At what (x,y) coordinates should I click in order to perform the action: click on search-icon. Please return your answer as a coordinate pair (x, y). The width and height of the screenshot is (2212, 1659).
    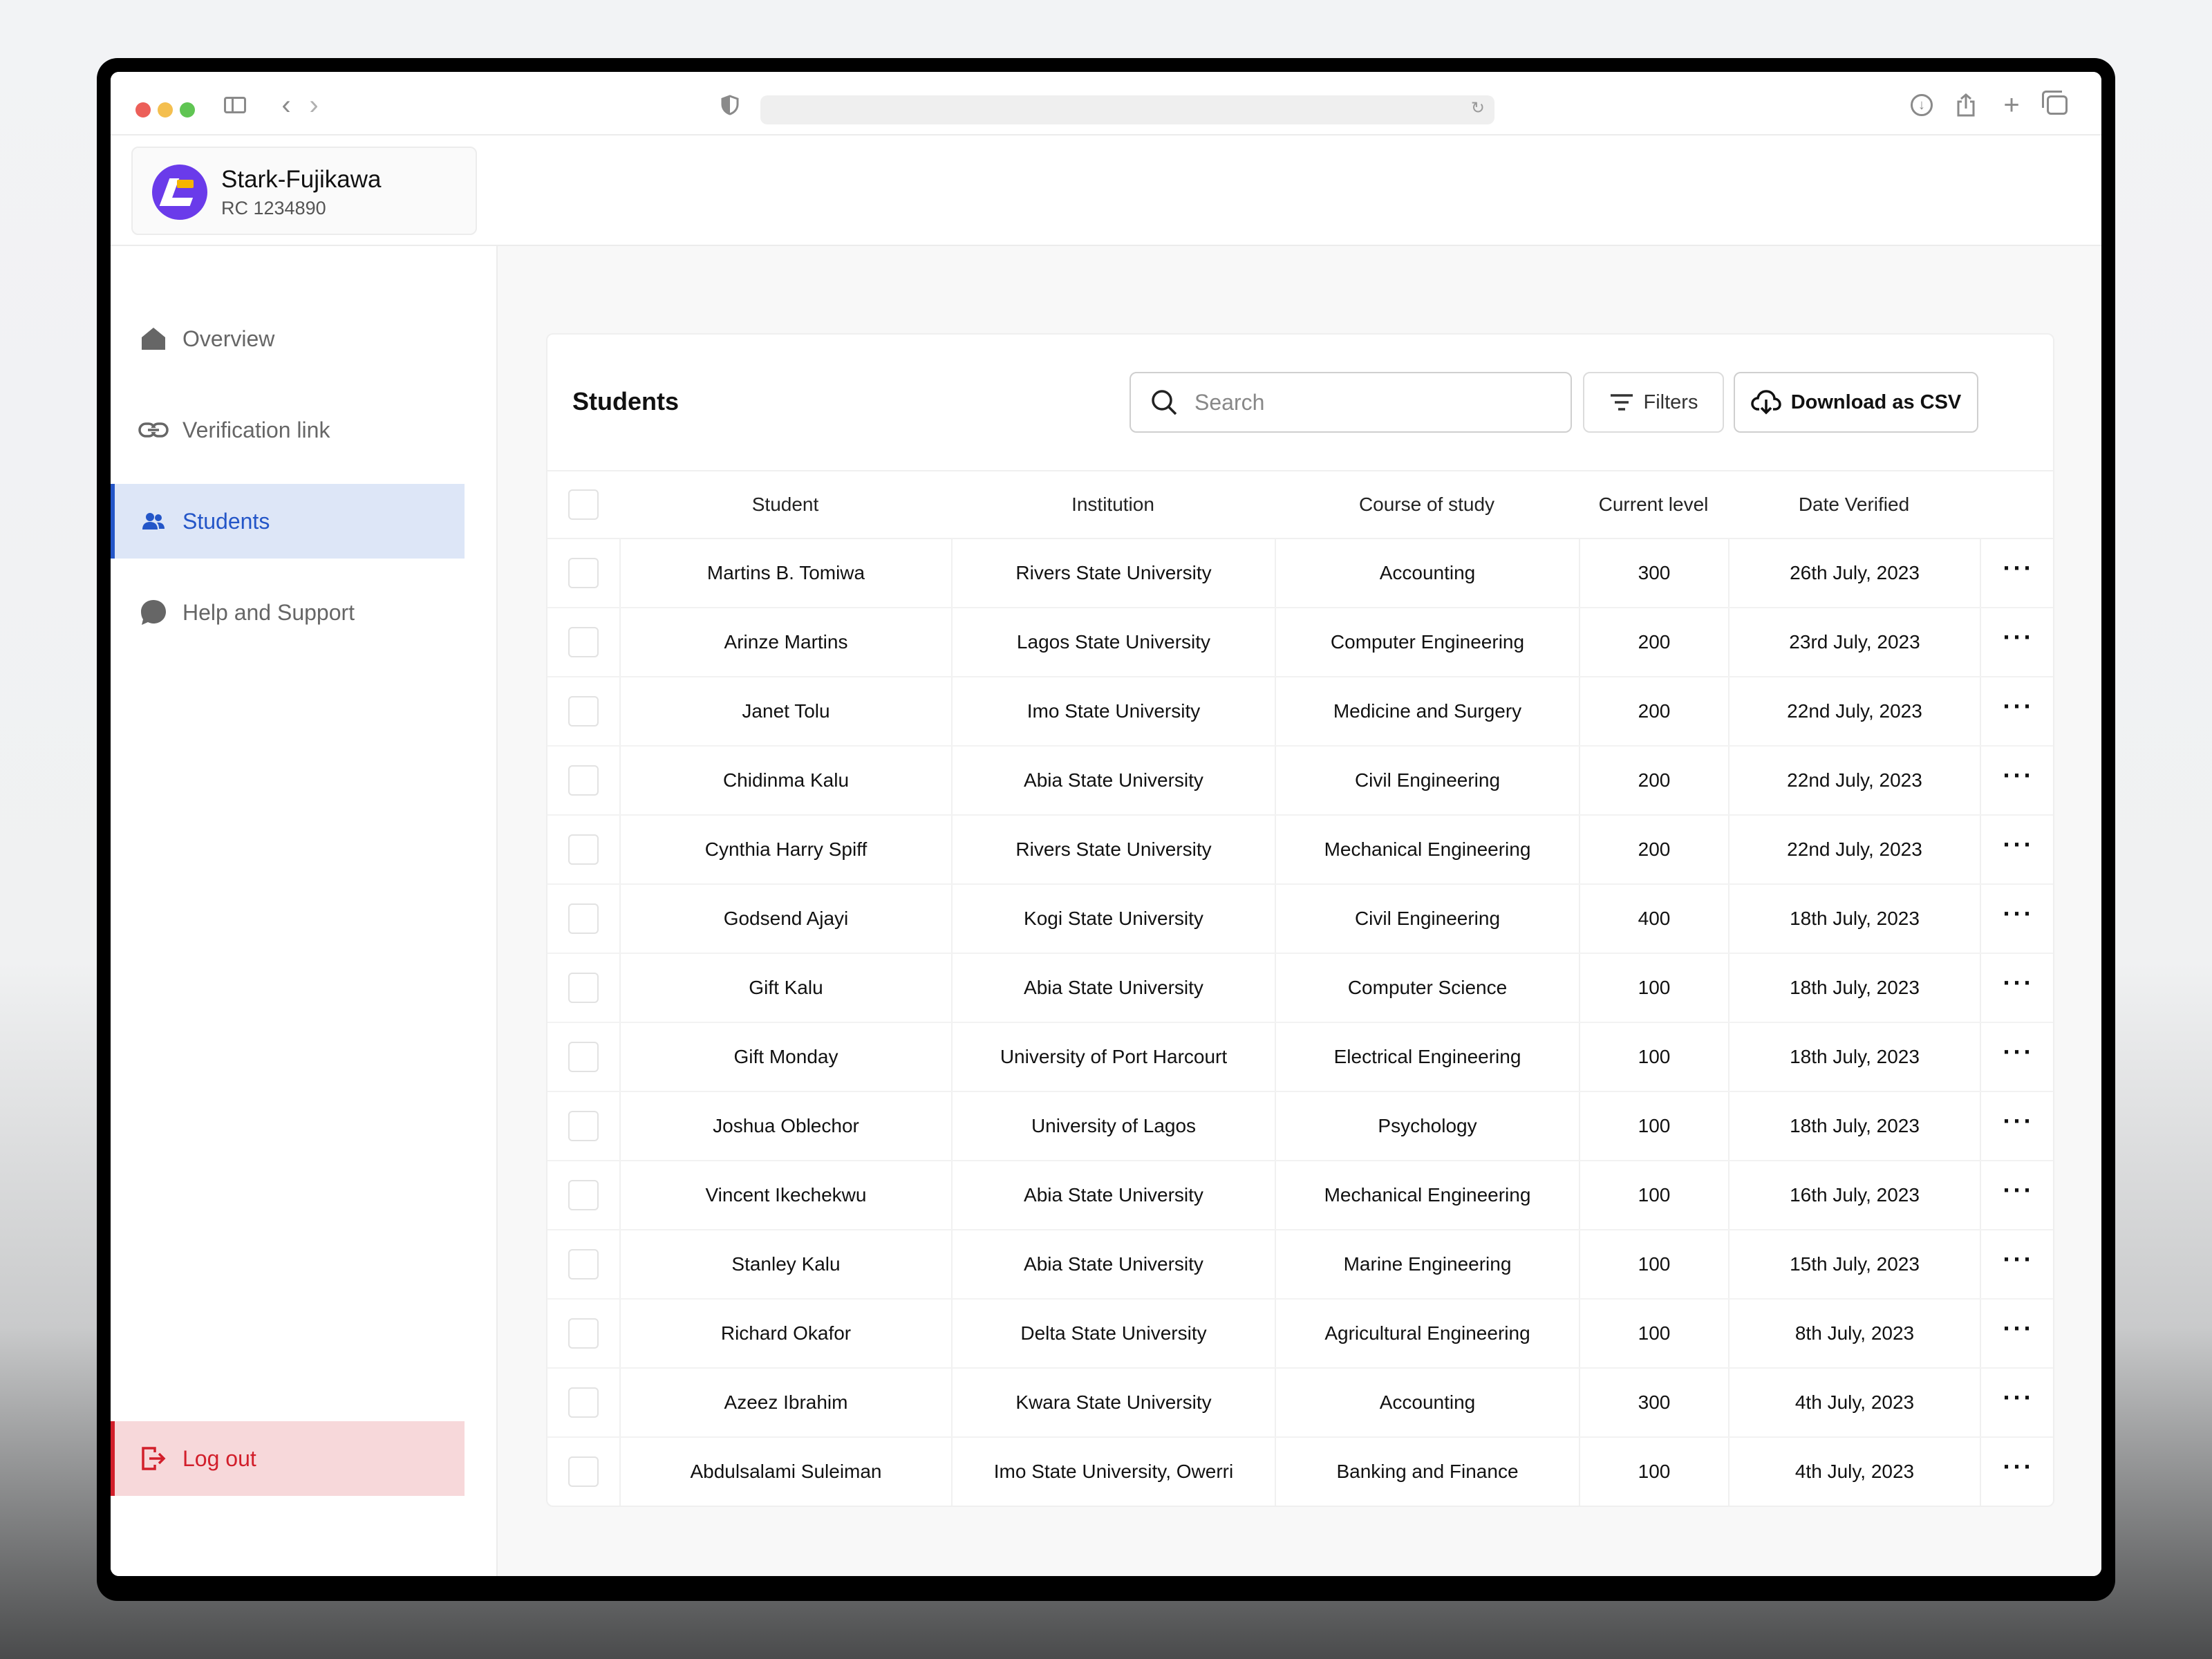
    Looking at the image, I should click on (1164, 402).